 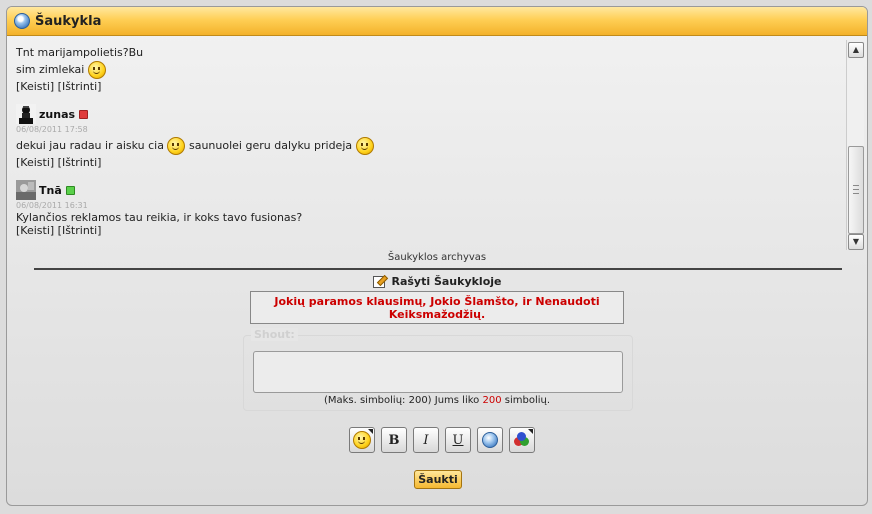 I want to click on italic-button: I, so click(x=426, y=440).